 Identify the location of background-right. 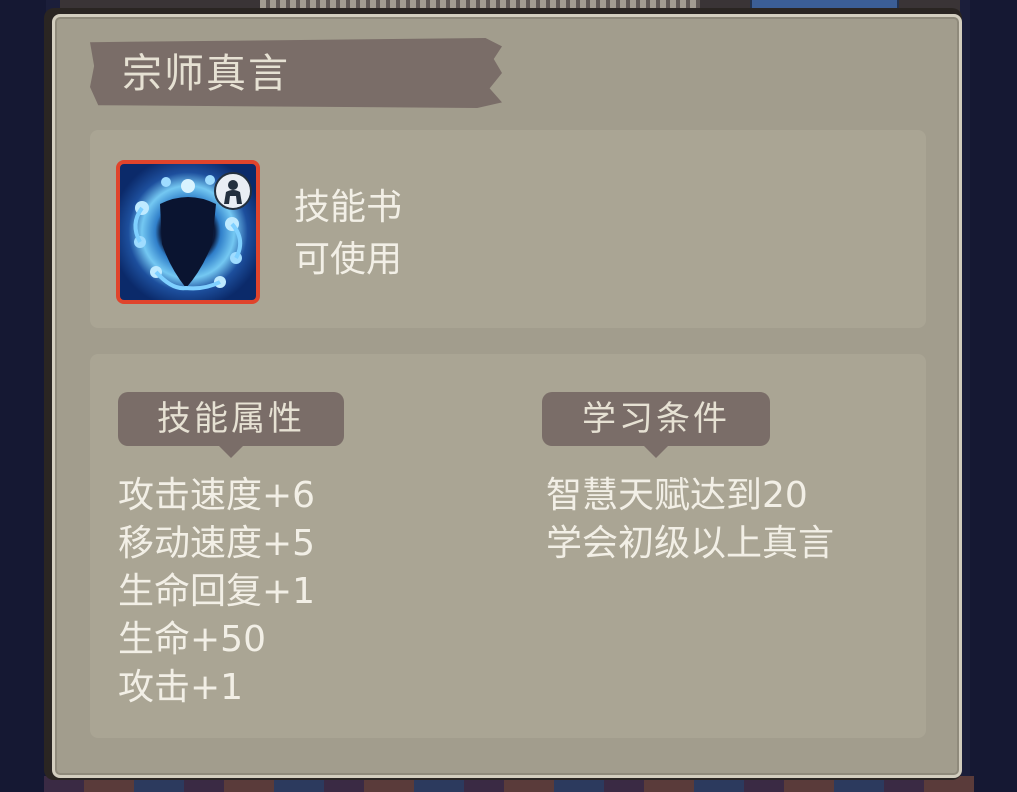
(993, 396).